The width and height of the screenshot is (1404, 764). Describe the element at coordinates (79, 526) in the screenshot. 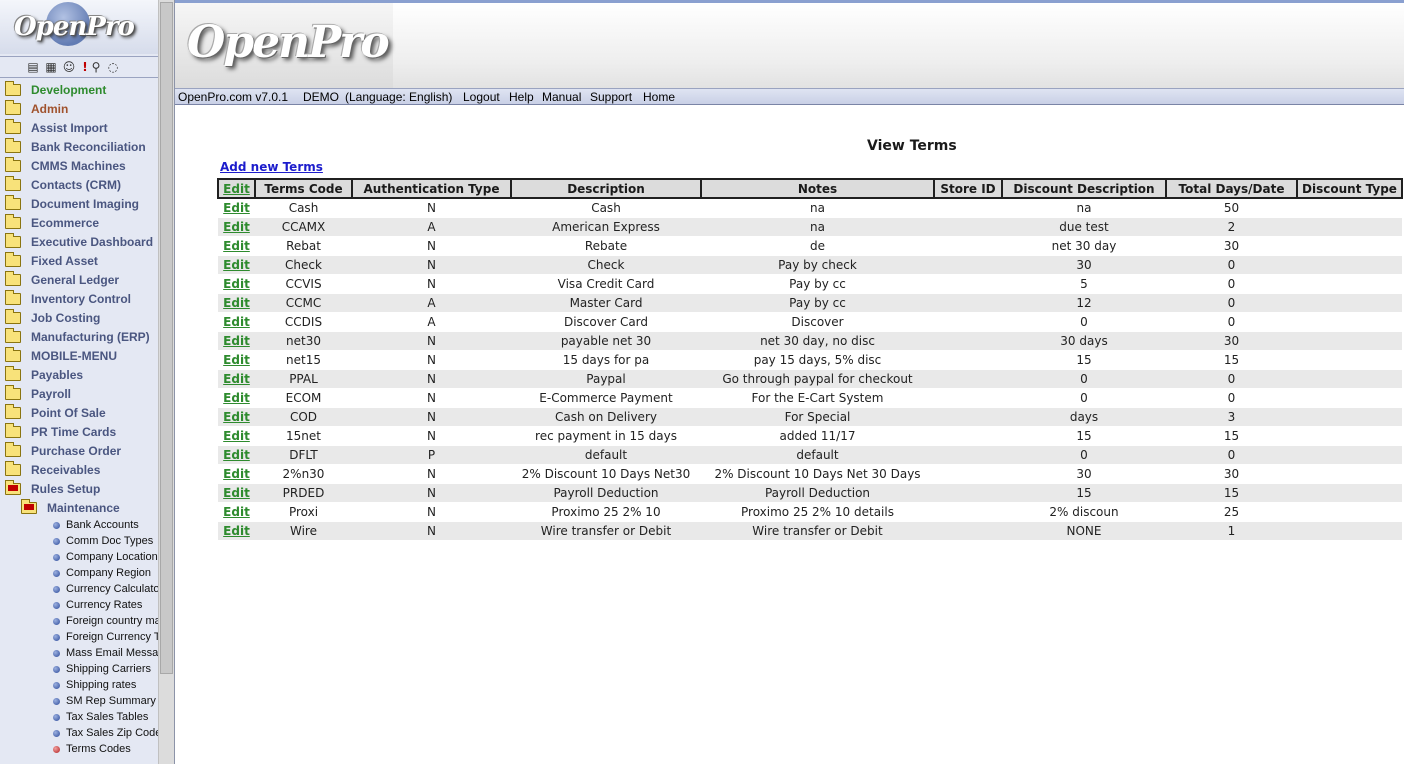

I see `sidebar-leaf-bank-accounts: Bank Accounts` at that location.